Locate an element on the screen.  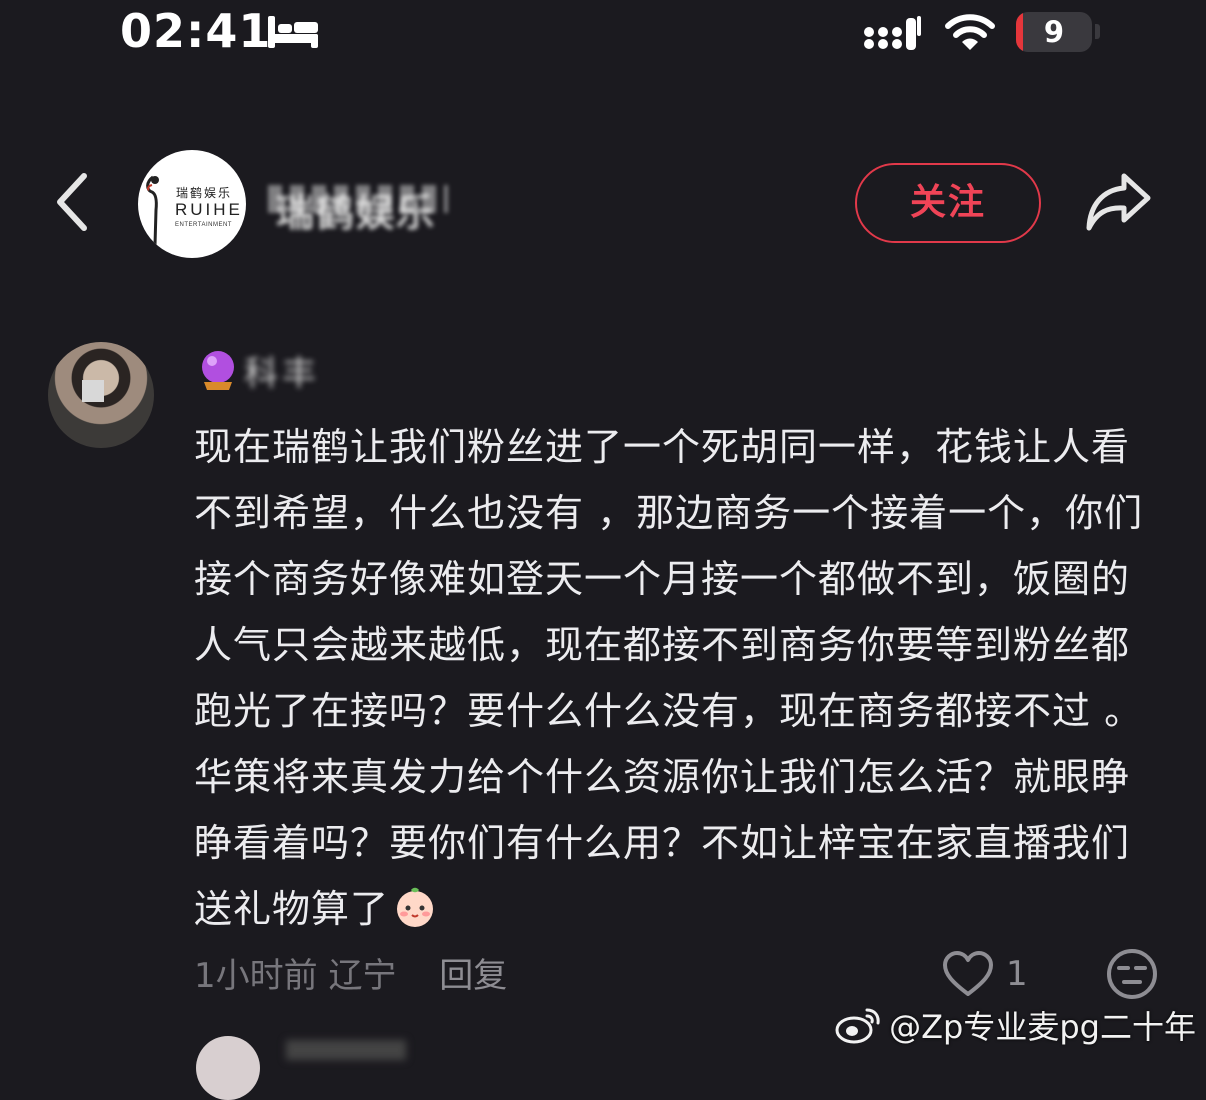
bed-icon is located at coordinates (293, 32).